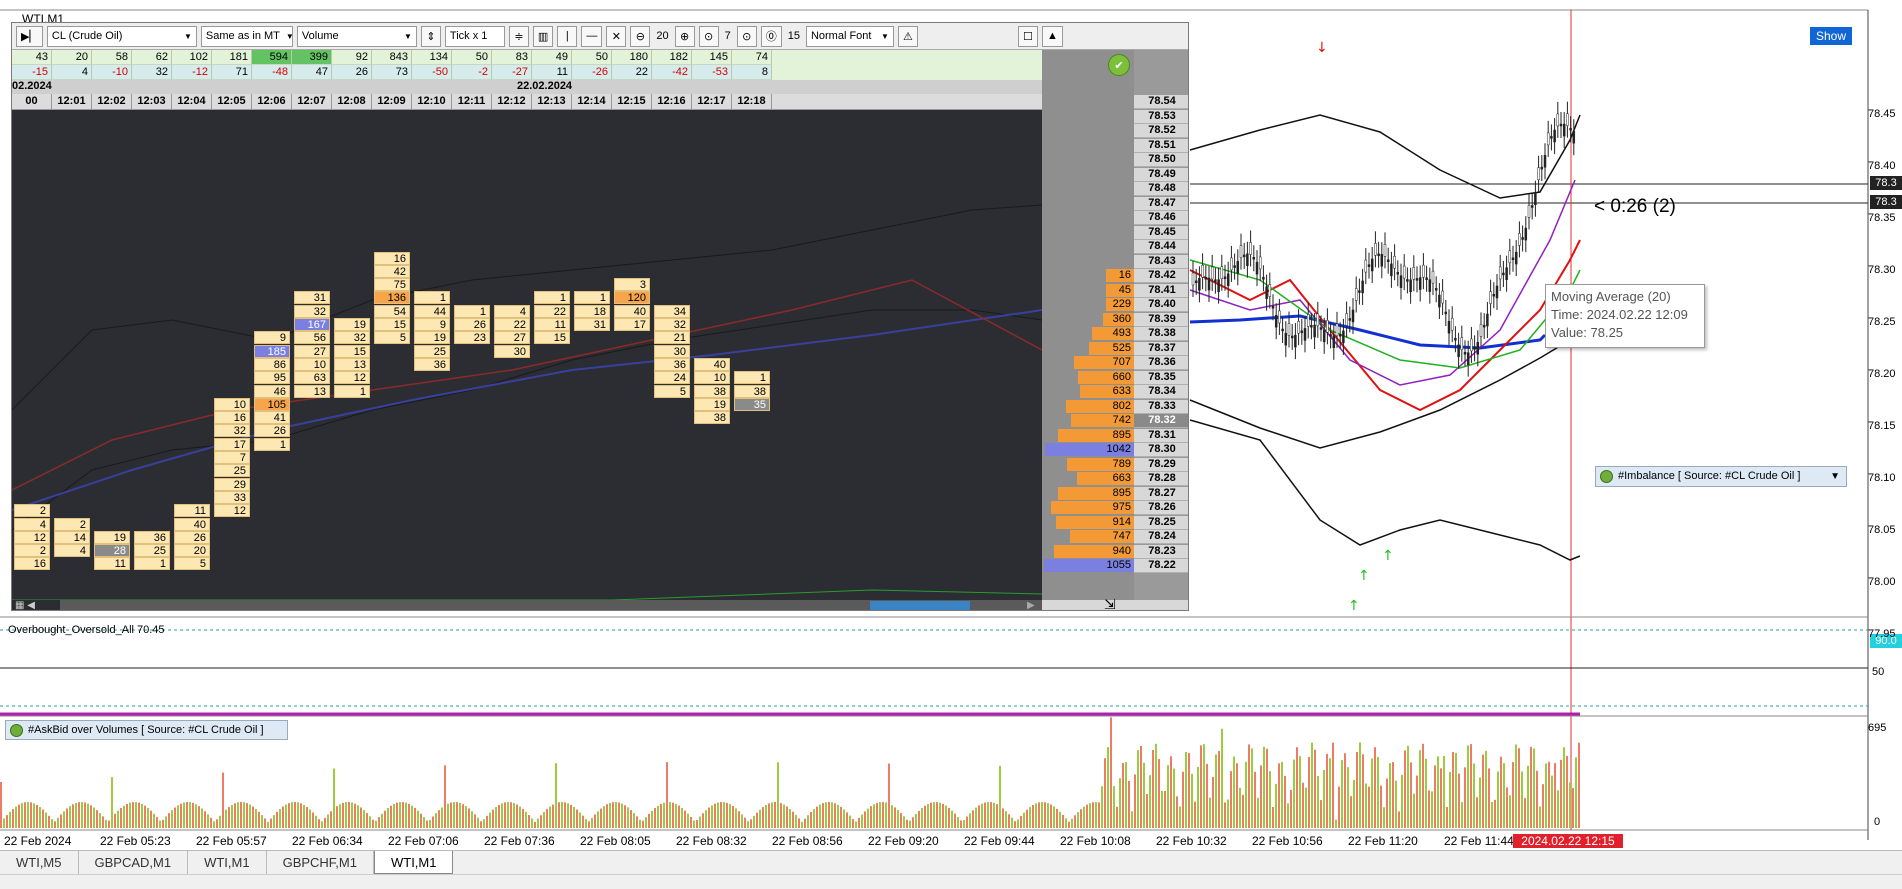 This screenshot has width=1902, height=889. I want to click on chart-tab: WTI,M5, so click(39, 862).